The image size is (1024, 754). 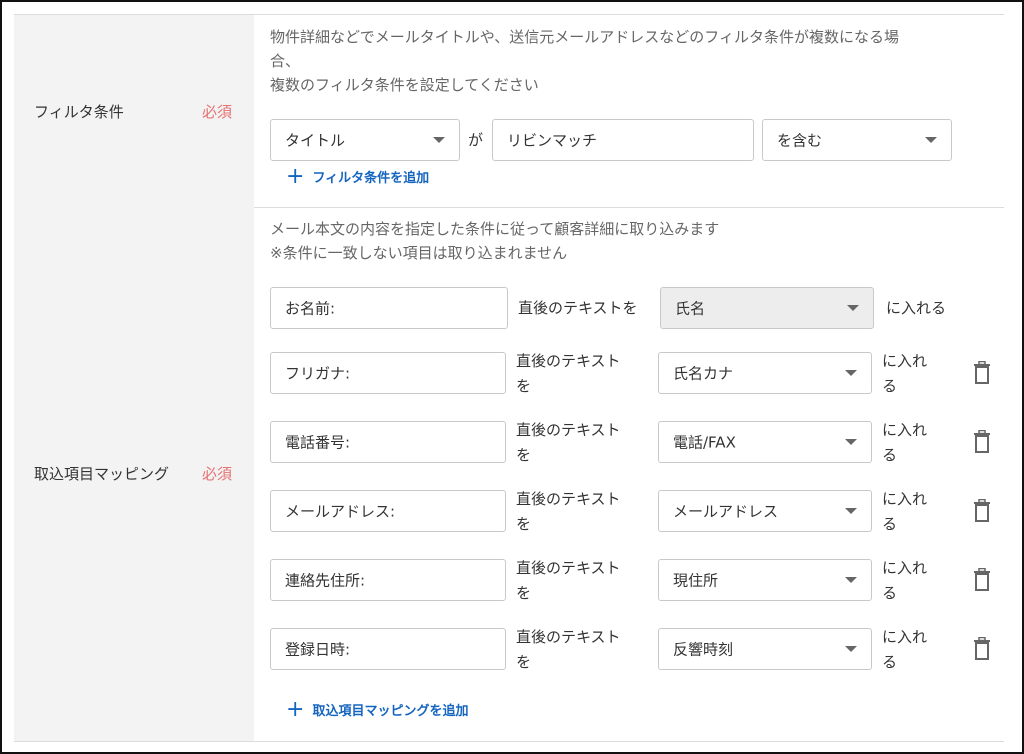 I want to click on filter-field-select-value: タイトル, so click(x=315, y=140).